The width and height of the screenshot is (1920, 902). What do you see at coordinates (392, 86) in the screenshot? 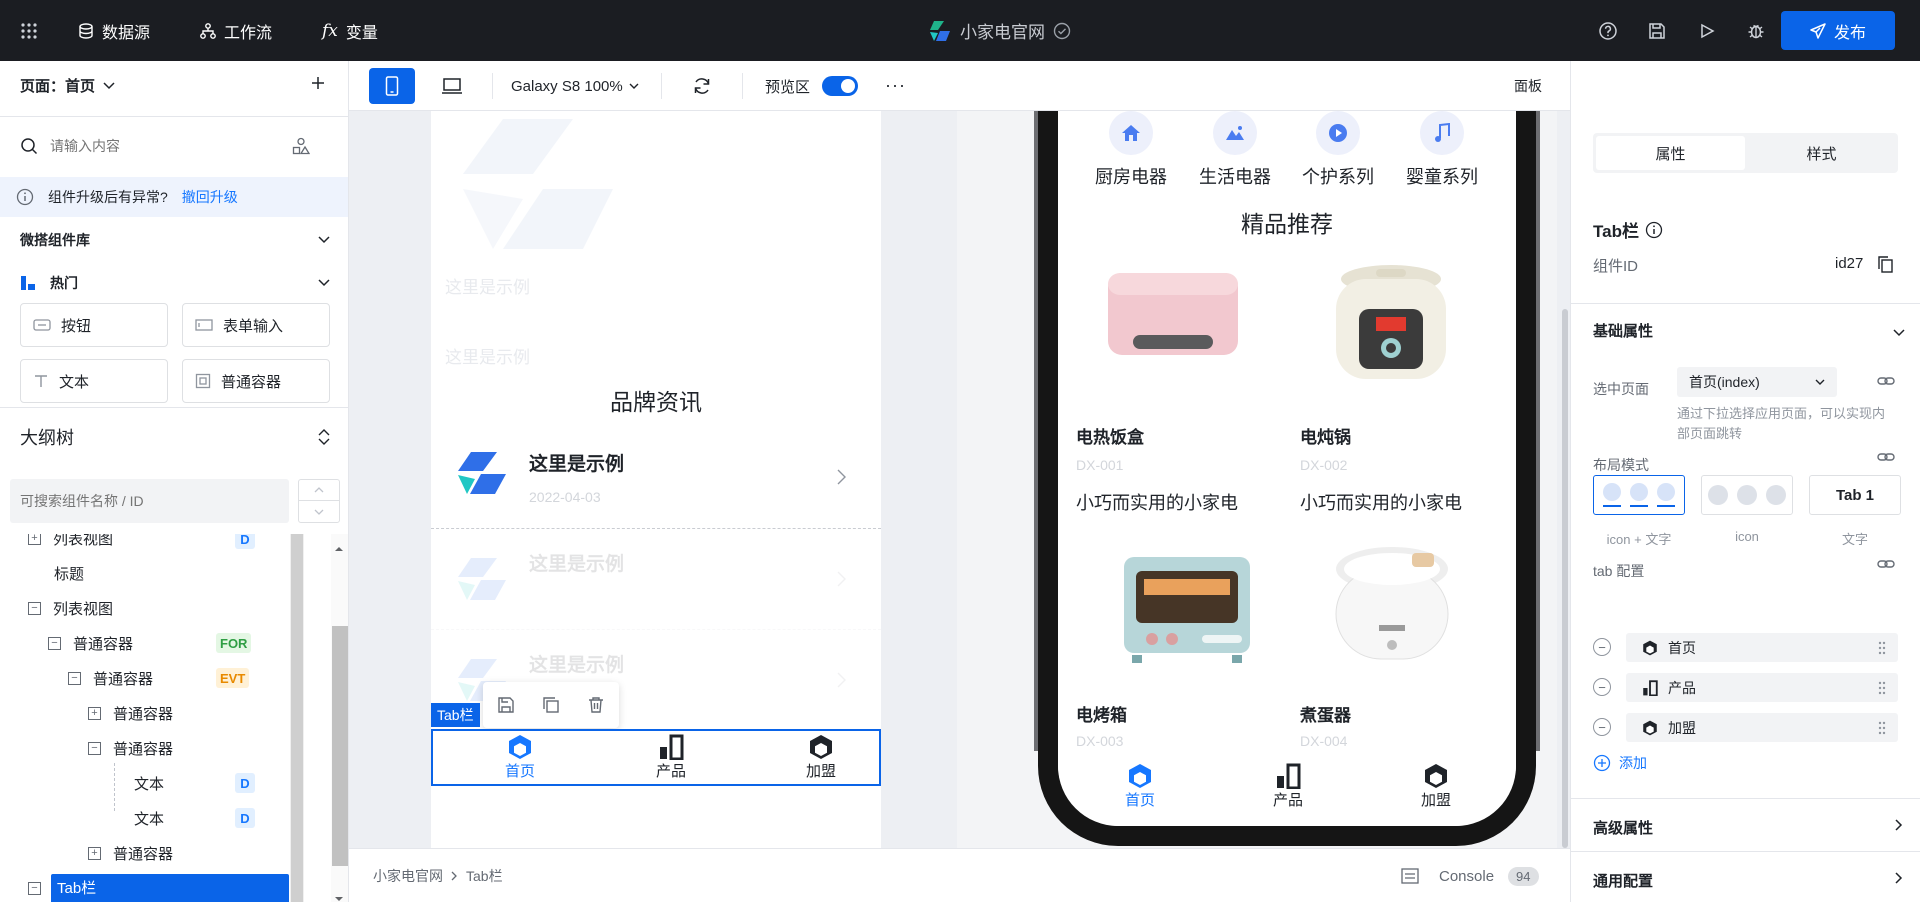
I see `mobile-view-button` at bounding box center [392, 86].